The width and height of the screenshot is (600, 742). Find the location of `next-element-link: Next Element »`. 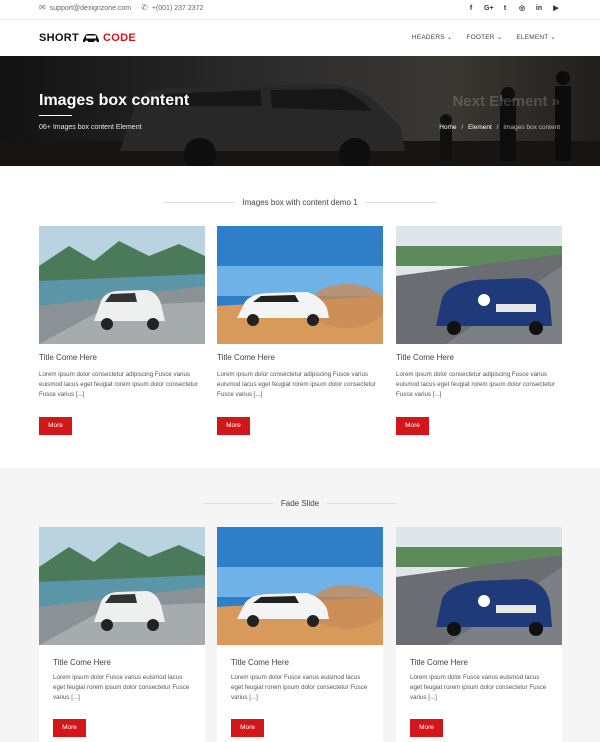

next-element-link: Next Element » is located at coordinates (506, 101).